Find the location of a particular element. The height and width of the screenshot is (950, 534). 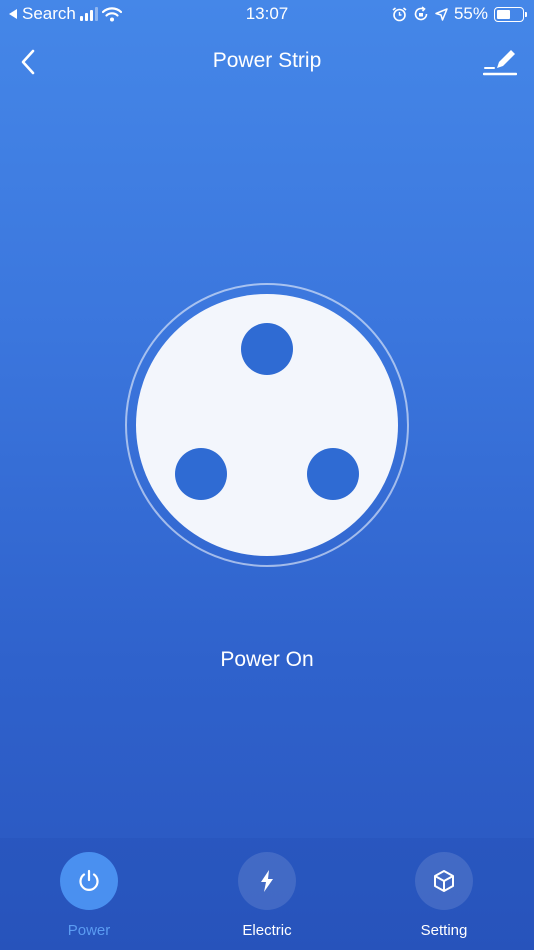

nav-bar: Power Strip is located at coordinates (267, 62).